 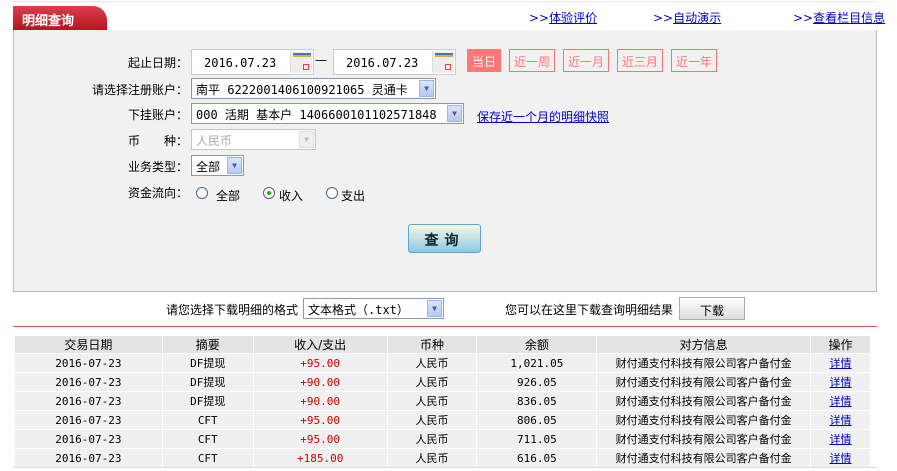 I want to click on flow-income-radio, so click(x=269, y=193).